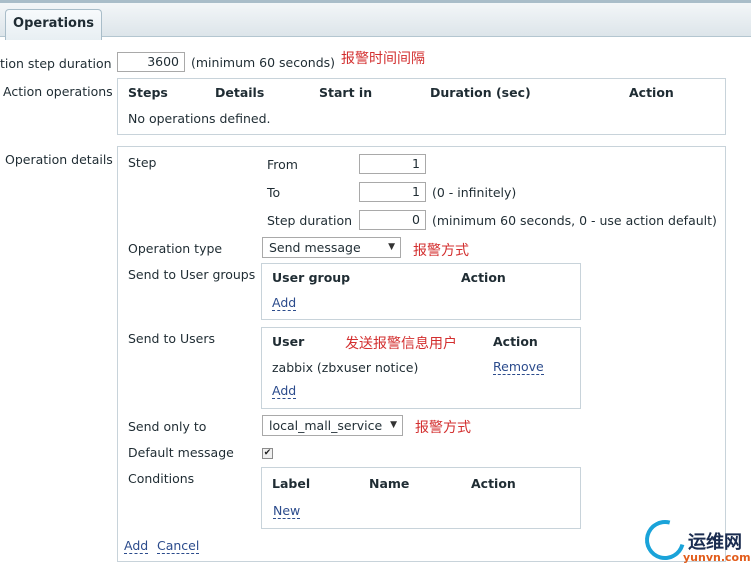 Image resolution: width=751 pixels, height=572 pixels. I want to click on step-label: Step, so click(142, 162).